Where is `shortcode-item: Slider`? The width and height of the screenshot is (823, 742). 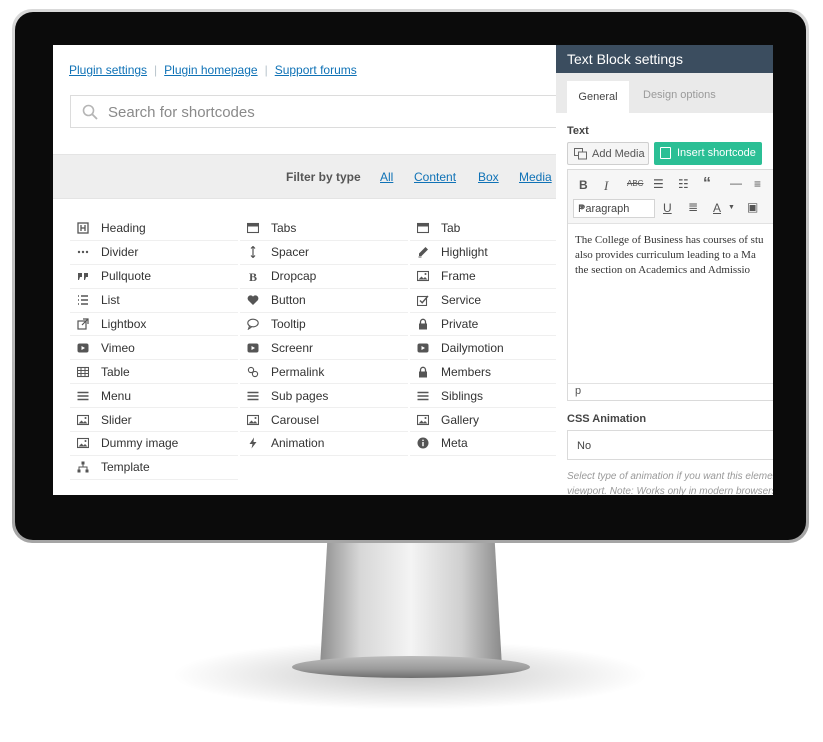 shortcode-item: Slider is located at coordinates (154, 420).